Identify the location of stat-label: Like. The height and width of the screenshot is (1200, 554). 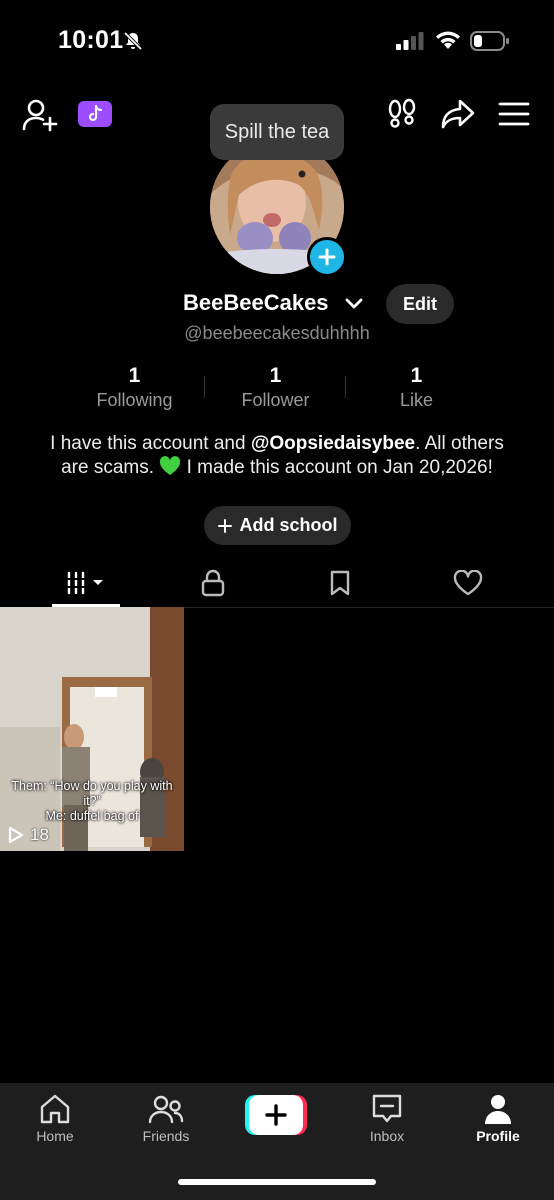
(416, 400).